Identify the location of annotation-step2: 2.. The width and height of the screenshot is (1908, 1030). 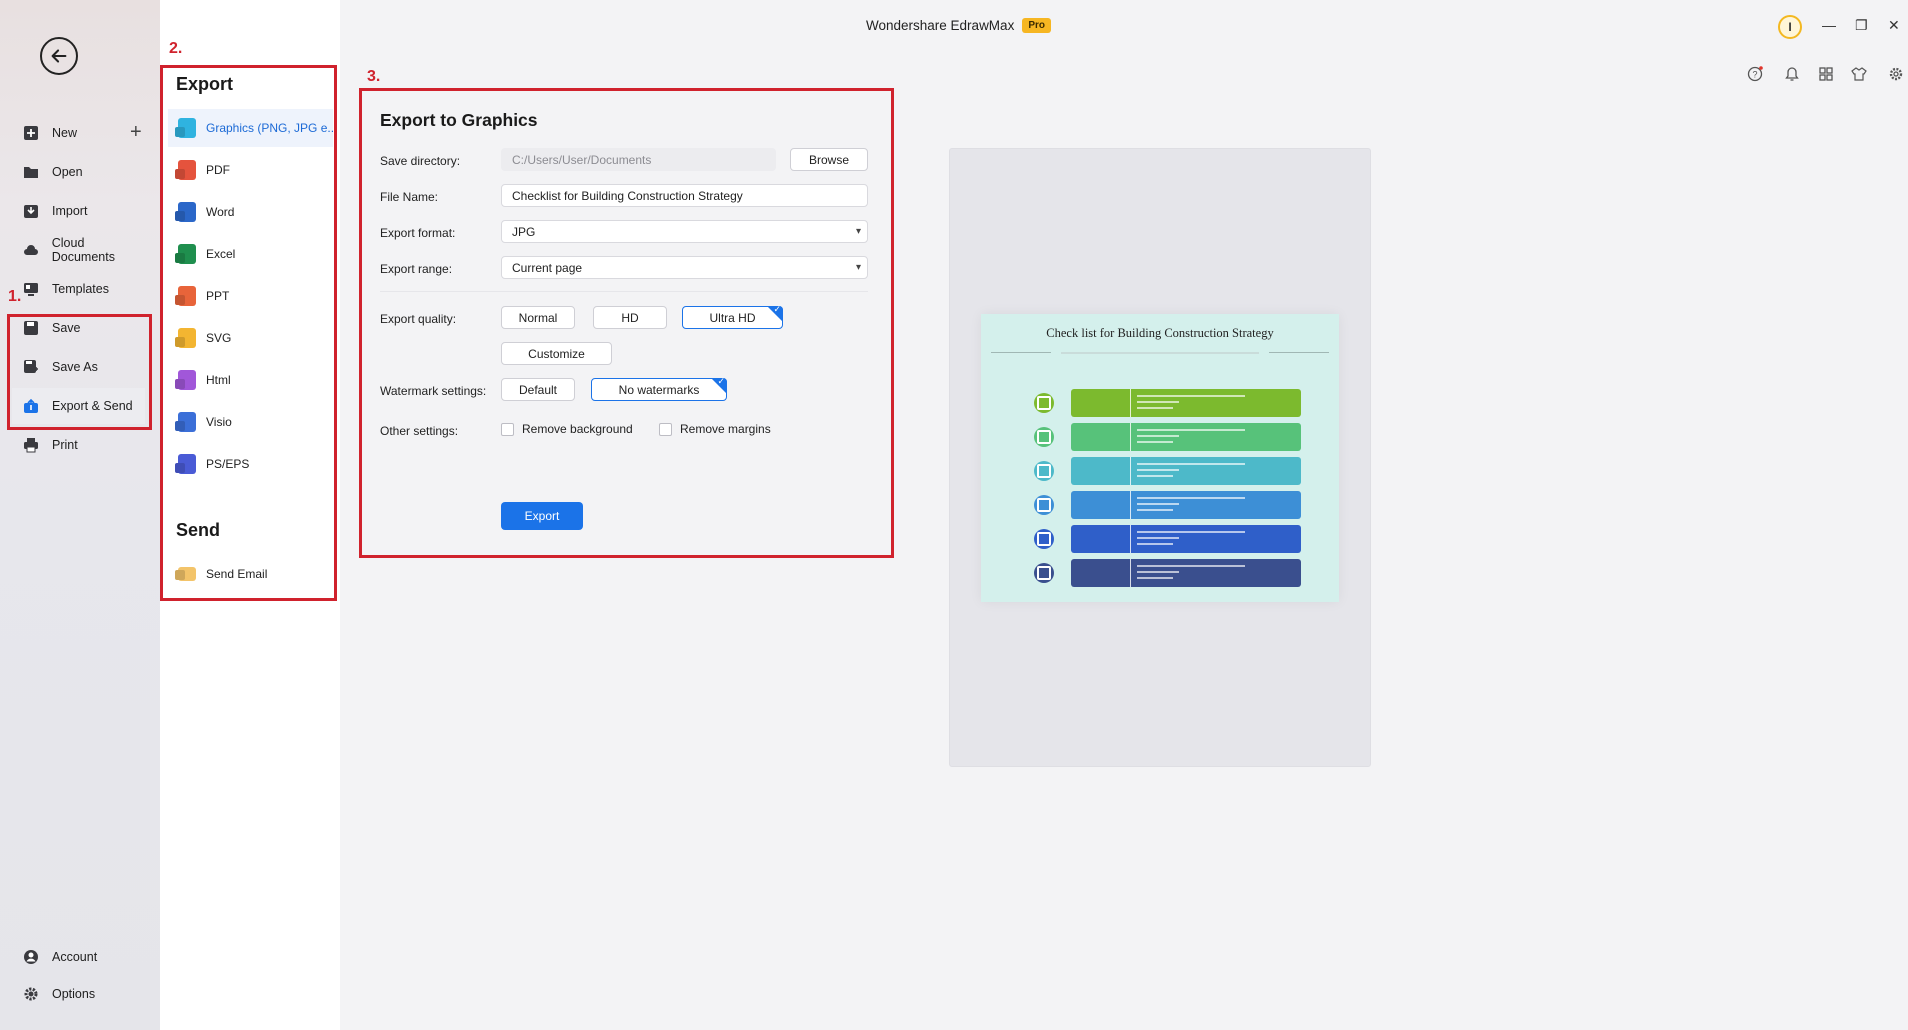
(176, 48).